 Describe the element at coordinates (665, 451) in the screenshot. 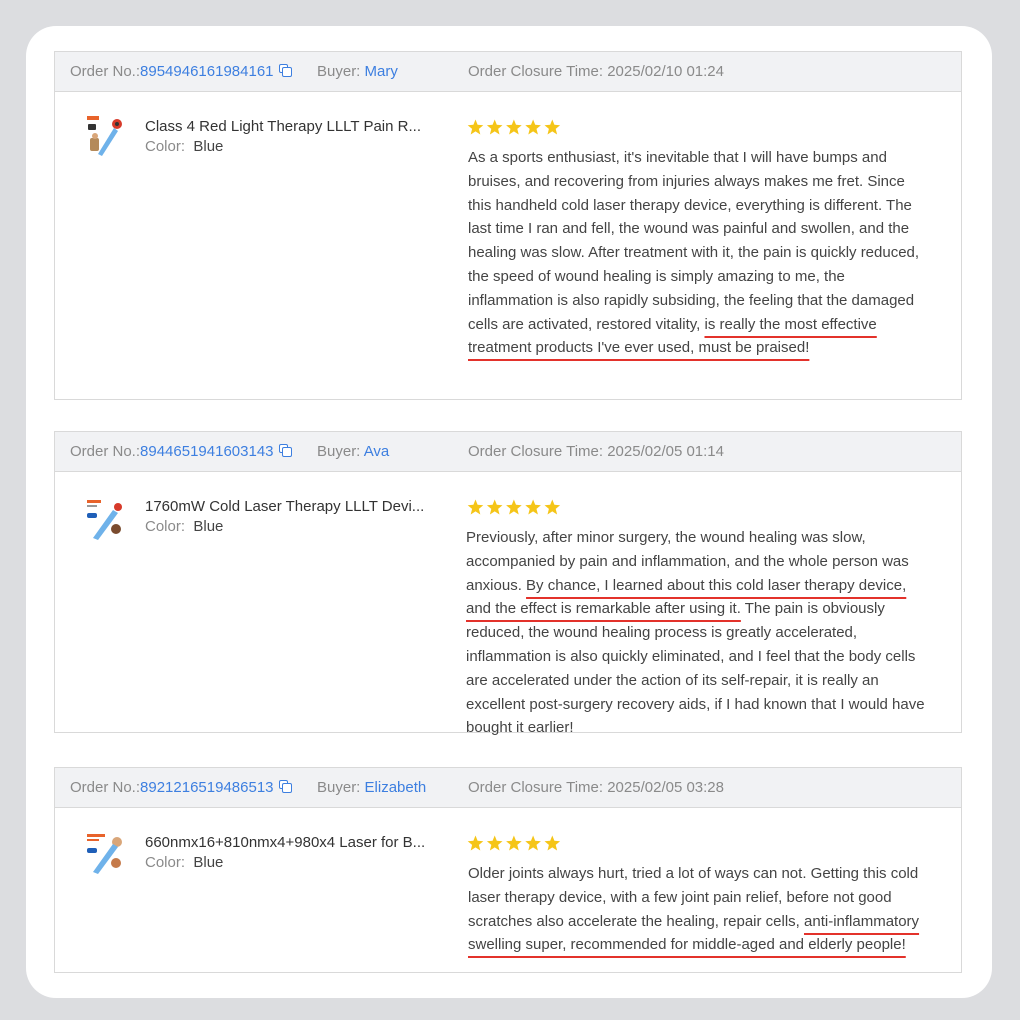

I see `closure-time-value: 2025/02/05 01:14` at that location.